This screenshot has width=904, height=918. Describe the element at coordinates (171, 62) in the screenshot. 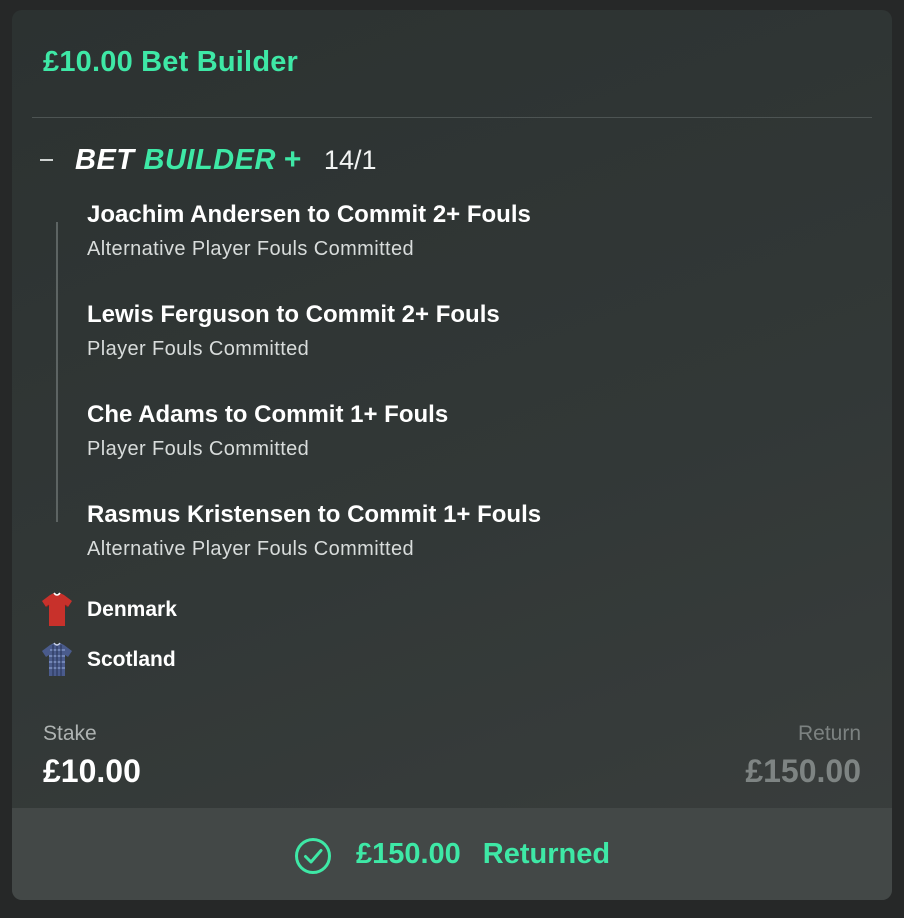

I see `bet-card-title: £10.00 Bet Builder` at that location.